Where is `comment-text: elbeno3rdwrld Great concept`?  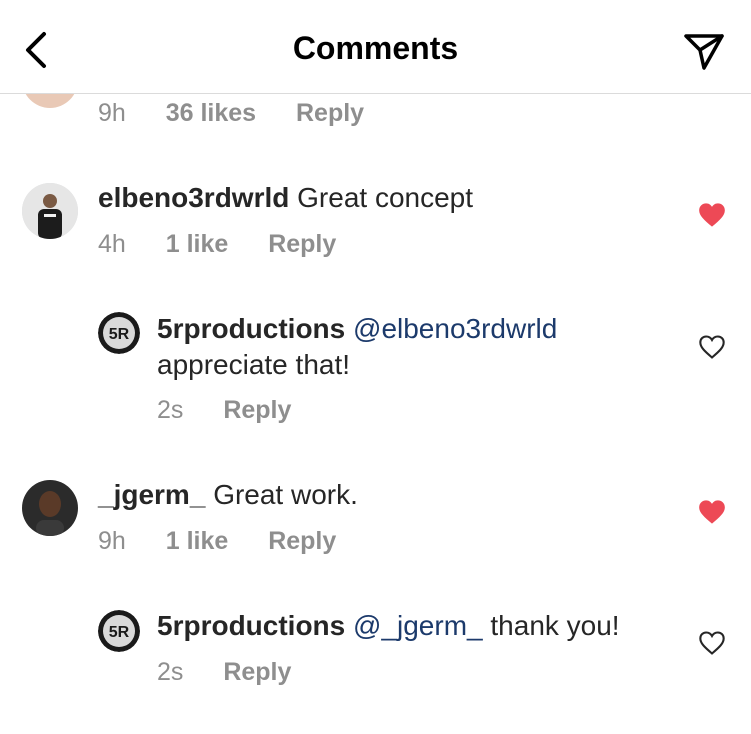 comment-text: elbeno3rdwrld Great concept is located at coordinates (393, 198).